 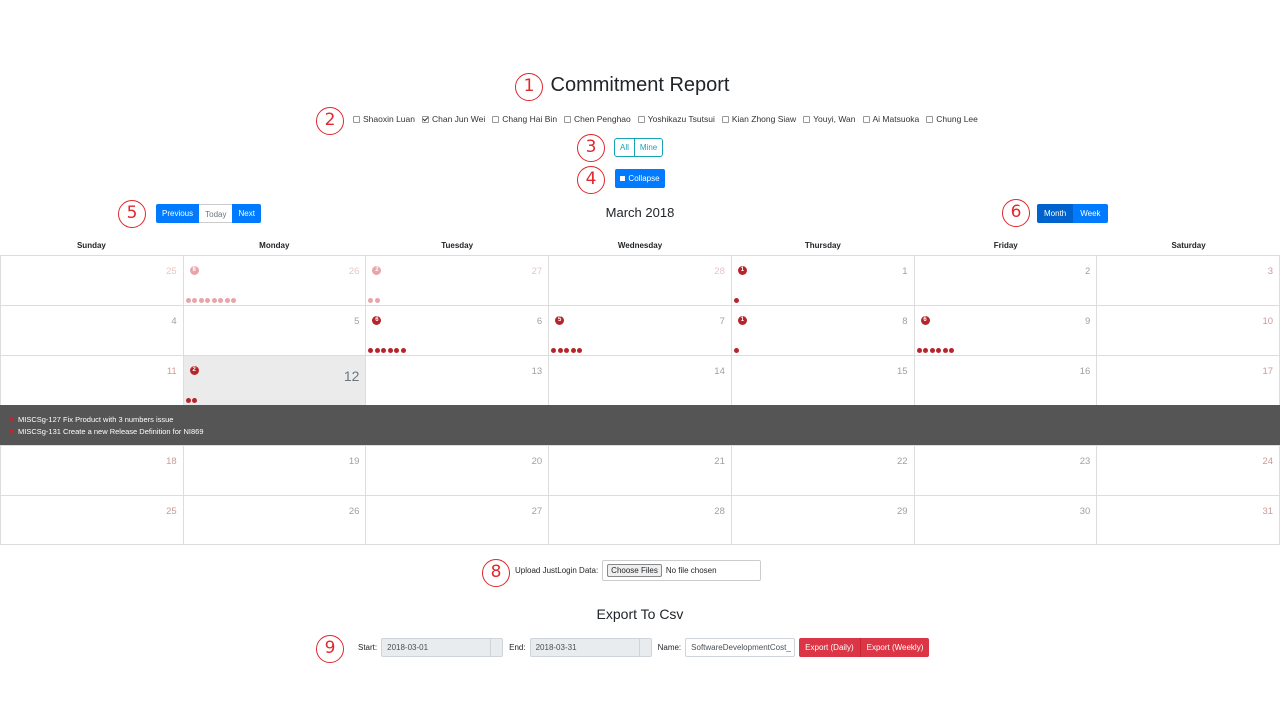 What do you see at coordinates (91, 330) in the screenshot?
I see `calendar-day-cell: 4` at bounding box center [91, 330].